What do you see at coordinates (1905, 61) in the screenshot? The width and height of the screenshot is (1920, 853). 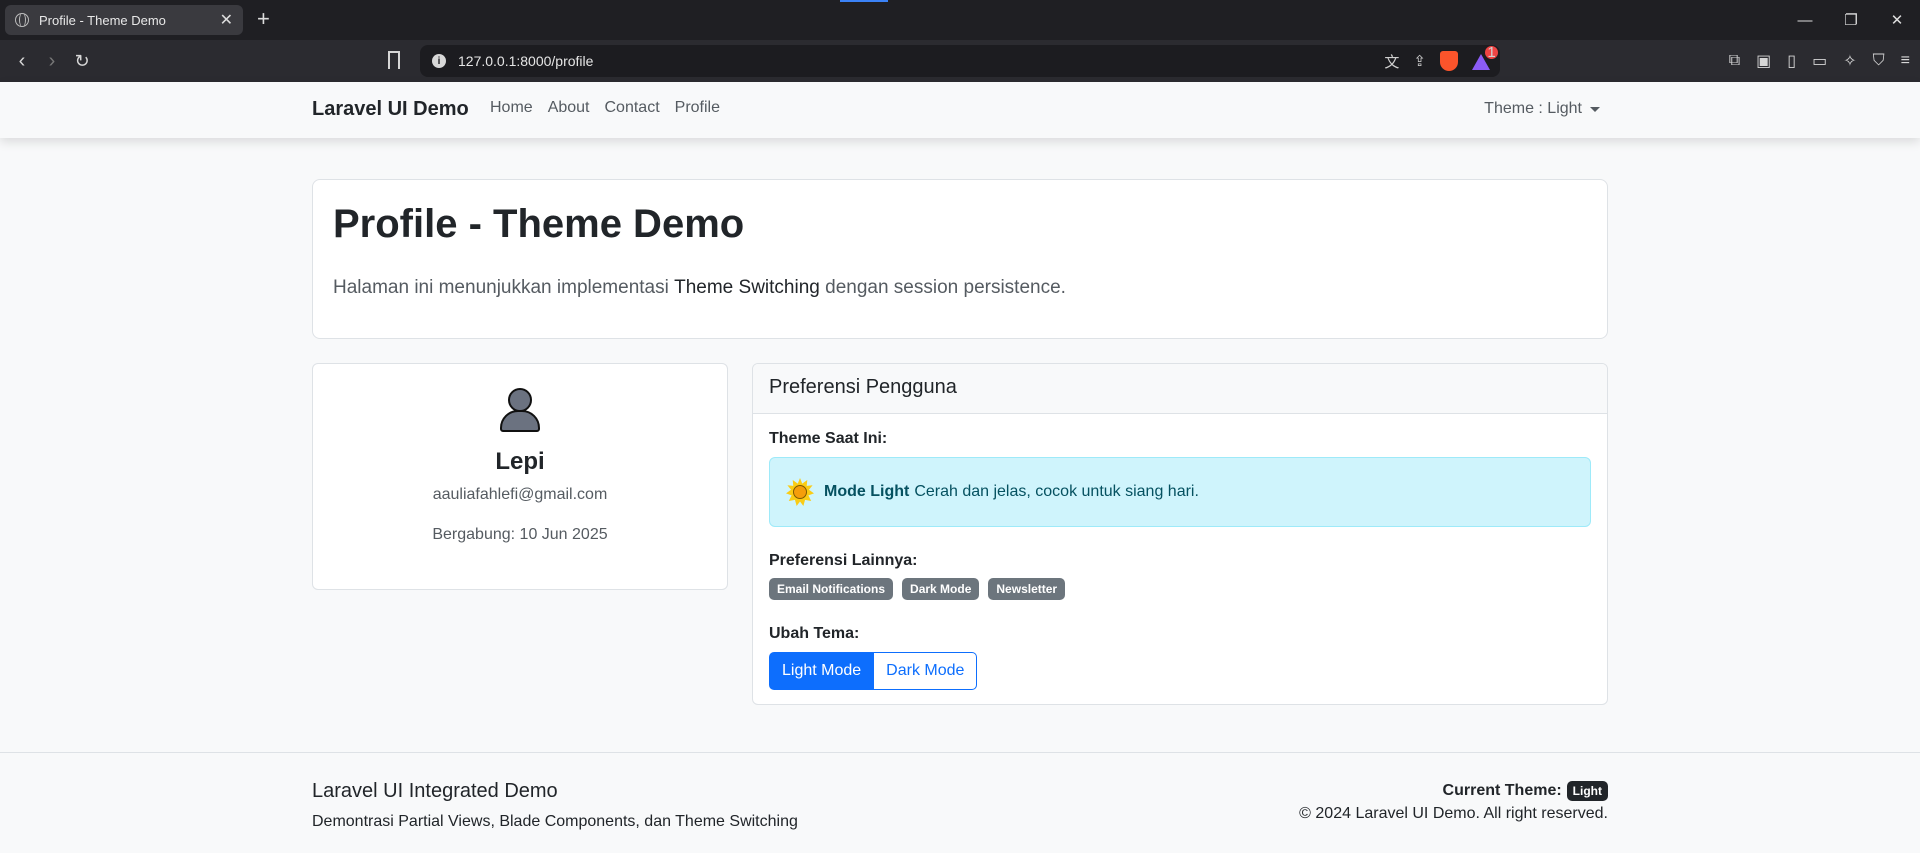 I see `menu-icon: ≡` at bounding box center [1905, 61].